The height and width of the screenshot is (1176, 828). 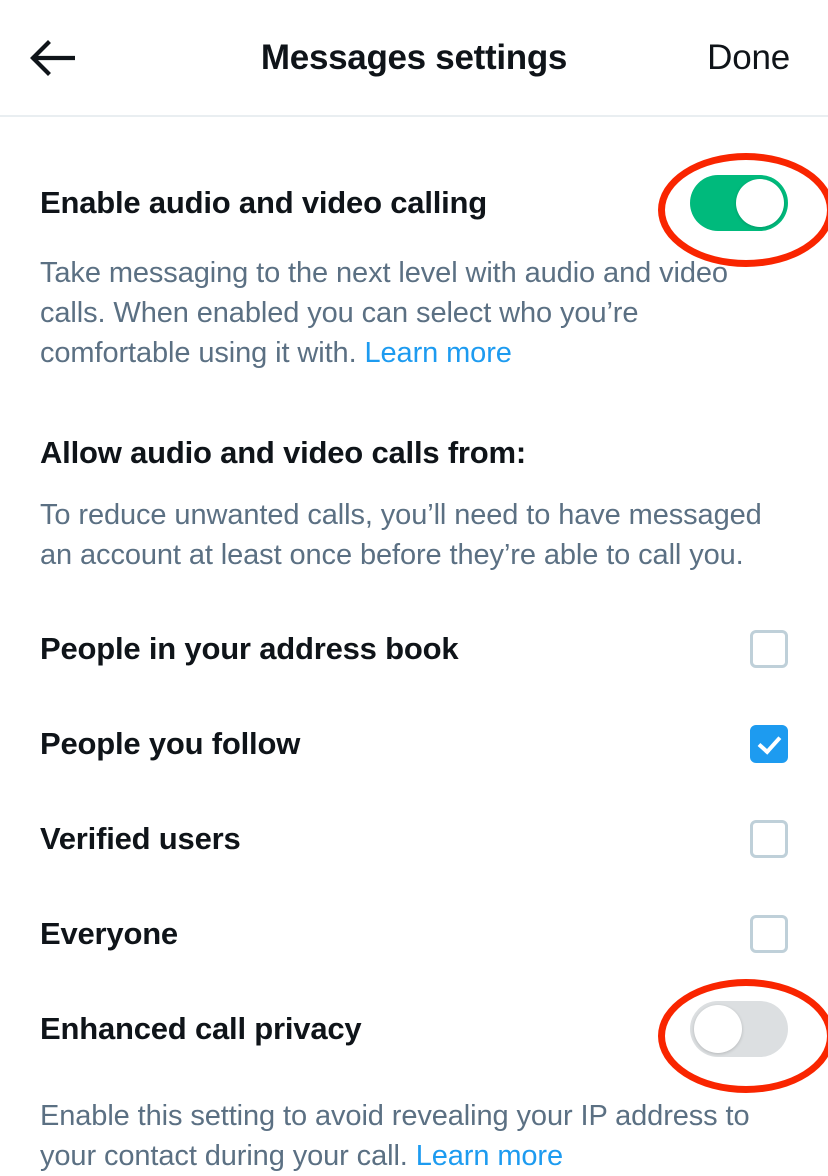 I want to click on enable-calling-learn-more-link: Learn more, so click(x=438, y=353).